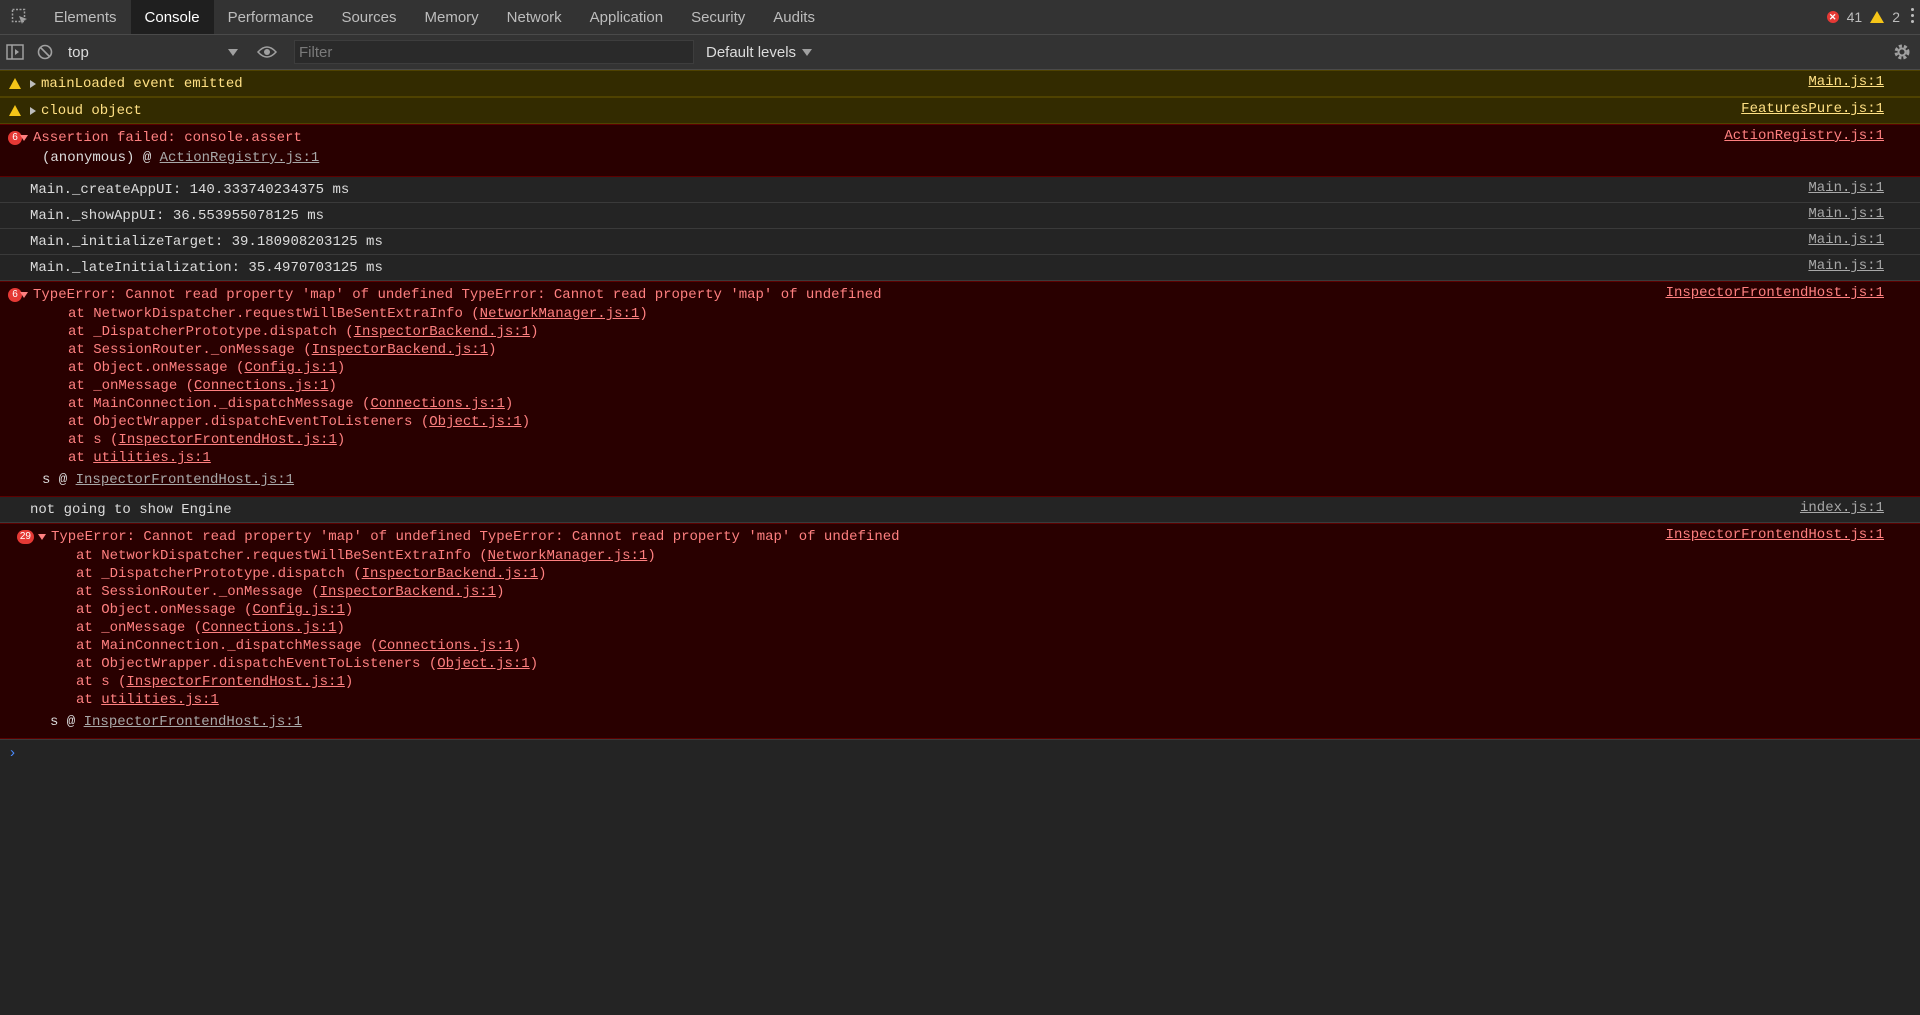 The image size is (1920, 1015). Describe the element at coordinates (1832, 17) in the screenshot. I see `error-count-icon: ✕` at that location.